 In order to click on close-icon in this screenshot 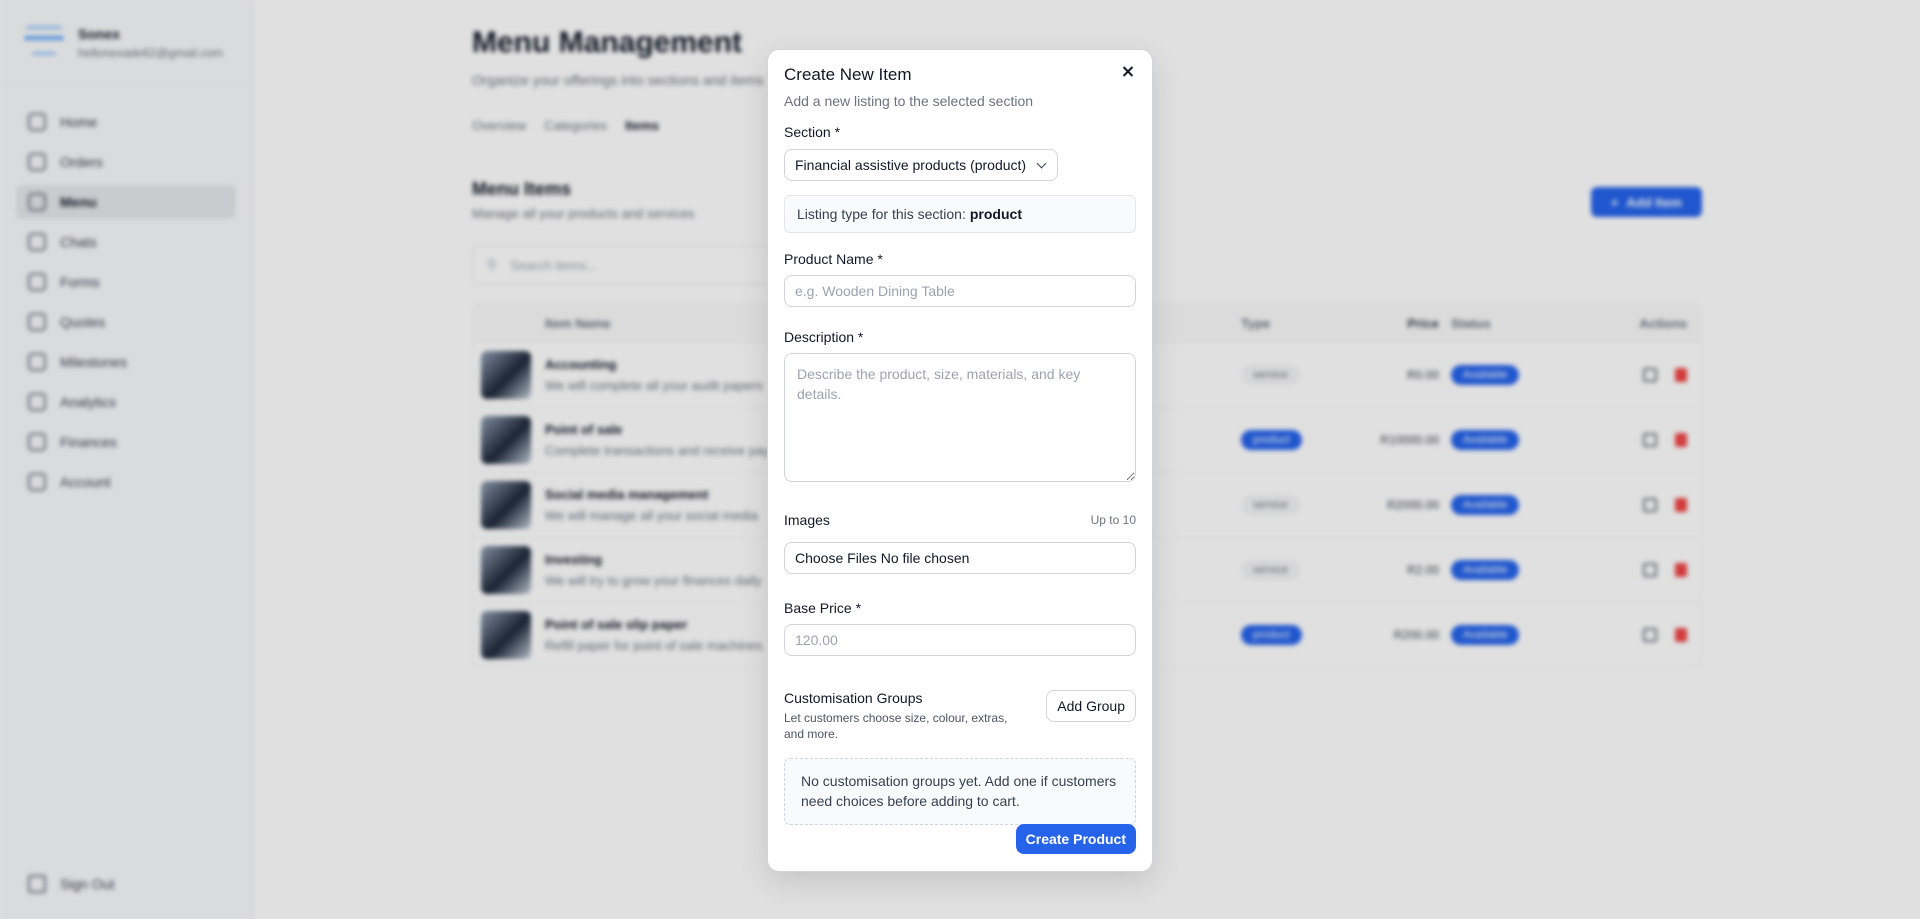, I will do `click(1128, 72)`.